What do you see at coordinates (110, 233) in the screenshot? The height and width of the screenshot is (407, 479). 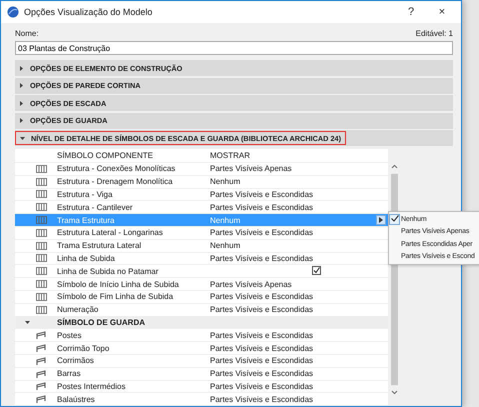 I see `table-cell-text: Estrutura Lateral - Longarinas` at bounding box center [110, 233].